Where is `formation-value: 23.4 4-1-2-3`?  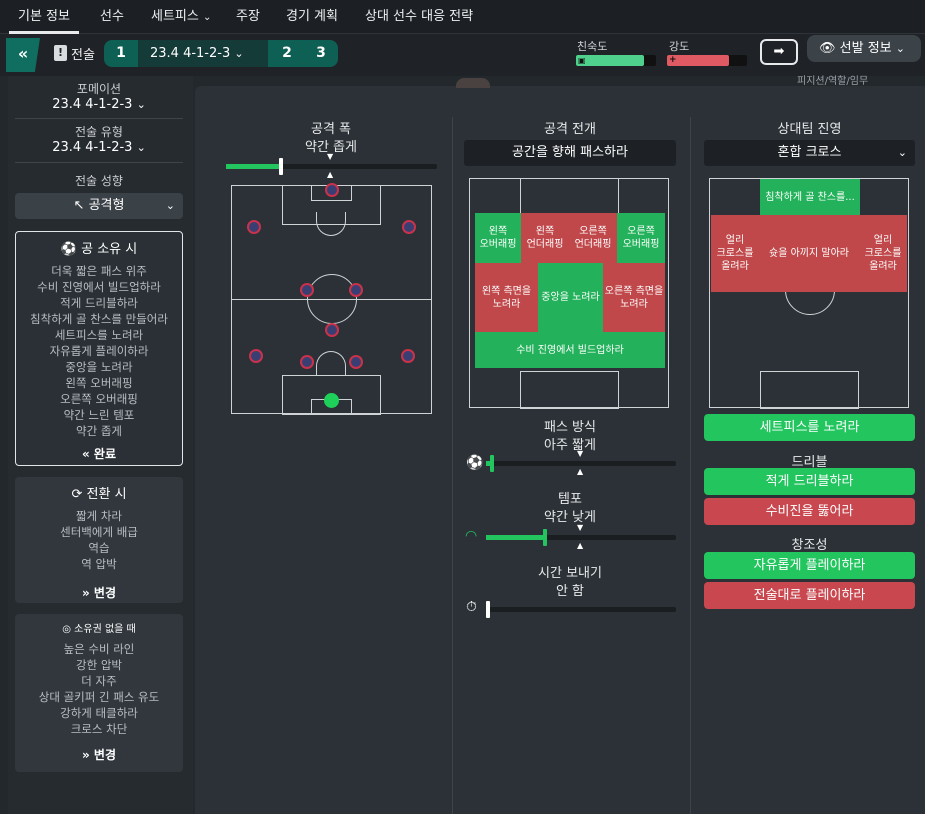 formation-value: 23.4 4-1-2-3 is located at coordinates (92, 104).